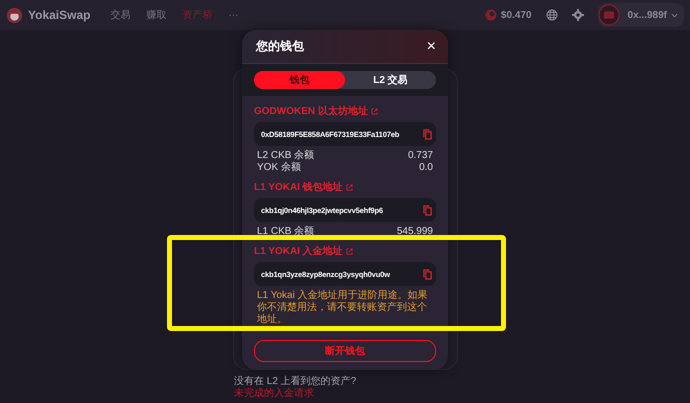 This screenshot has height=403, width=690. I want to click on tab: 钱包, so click(299, 80).